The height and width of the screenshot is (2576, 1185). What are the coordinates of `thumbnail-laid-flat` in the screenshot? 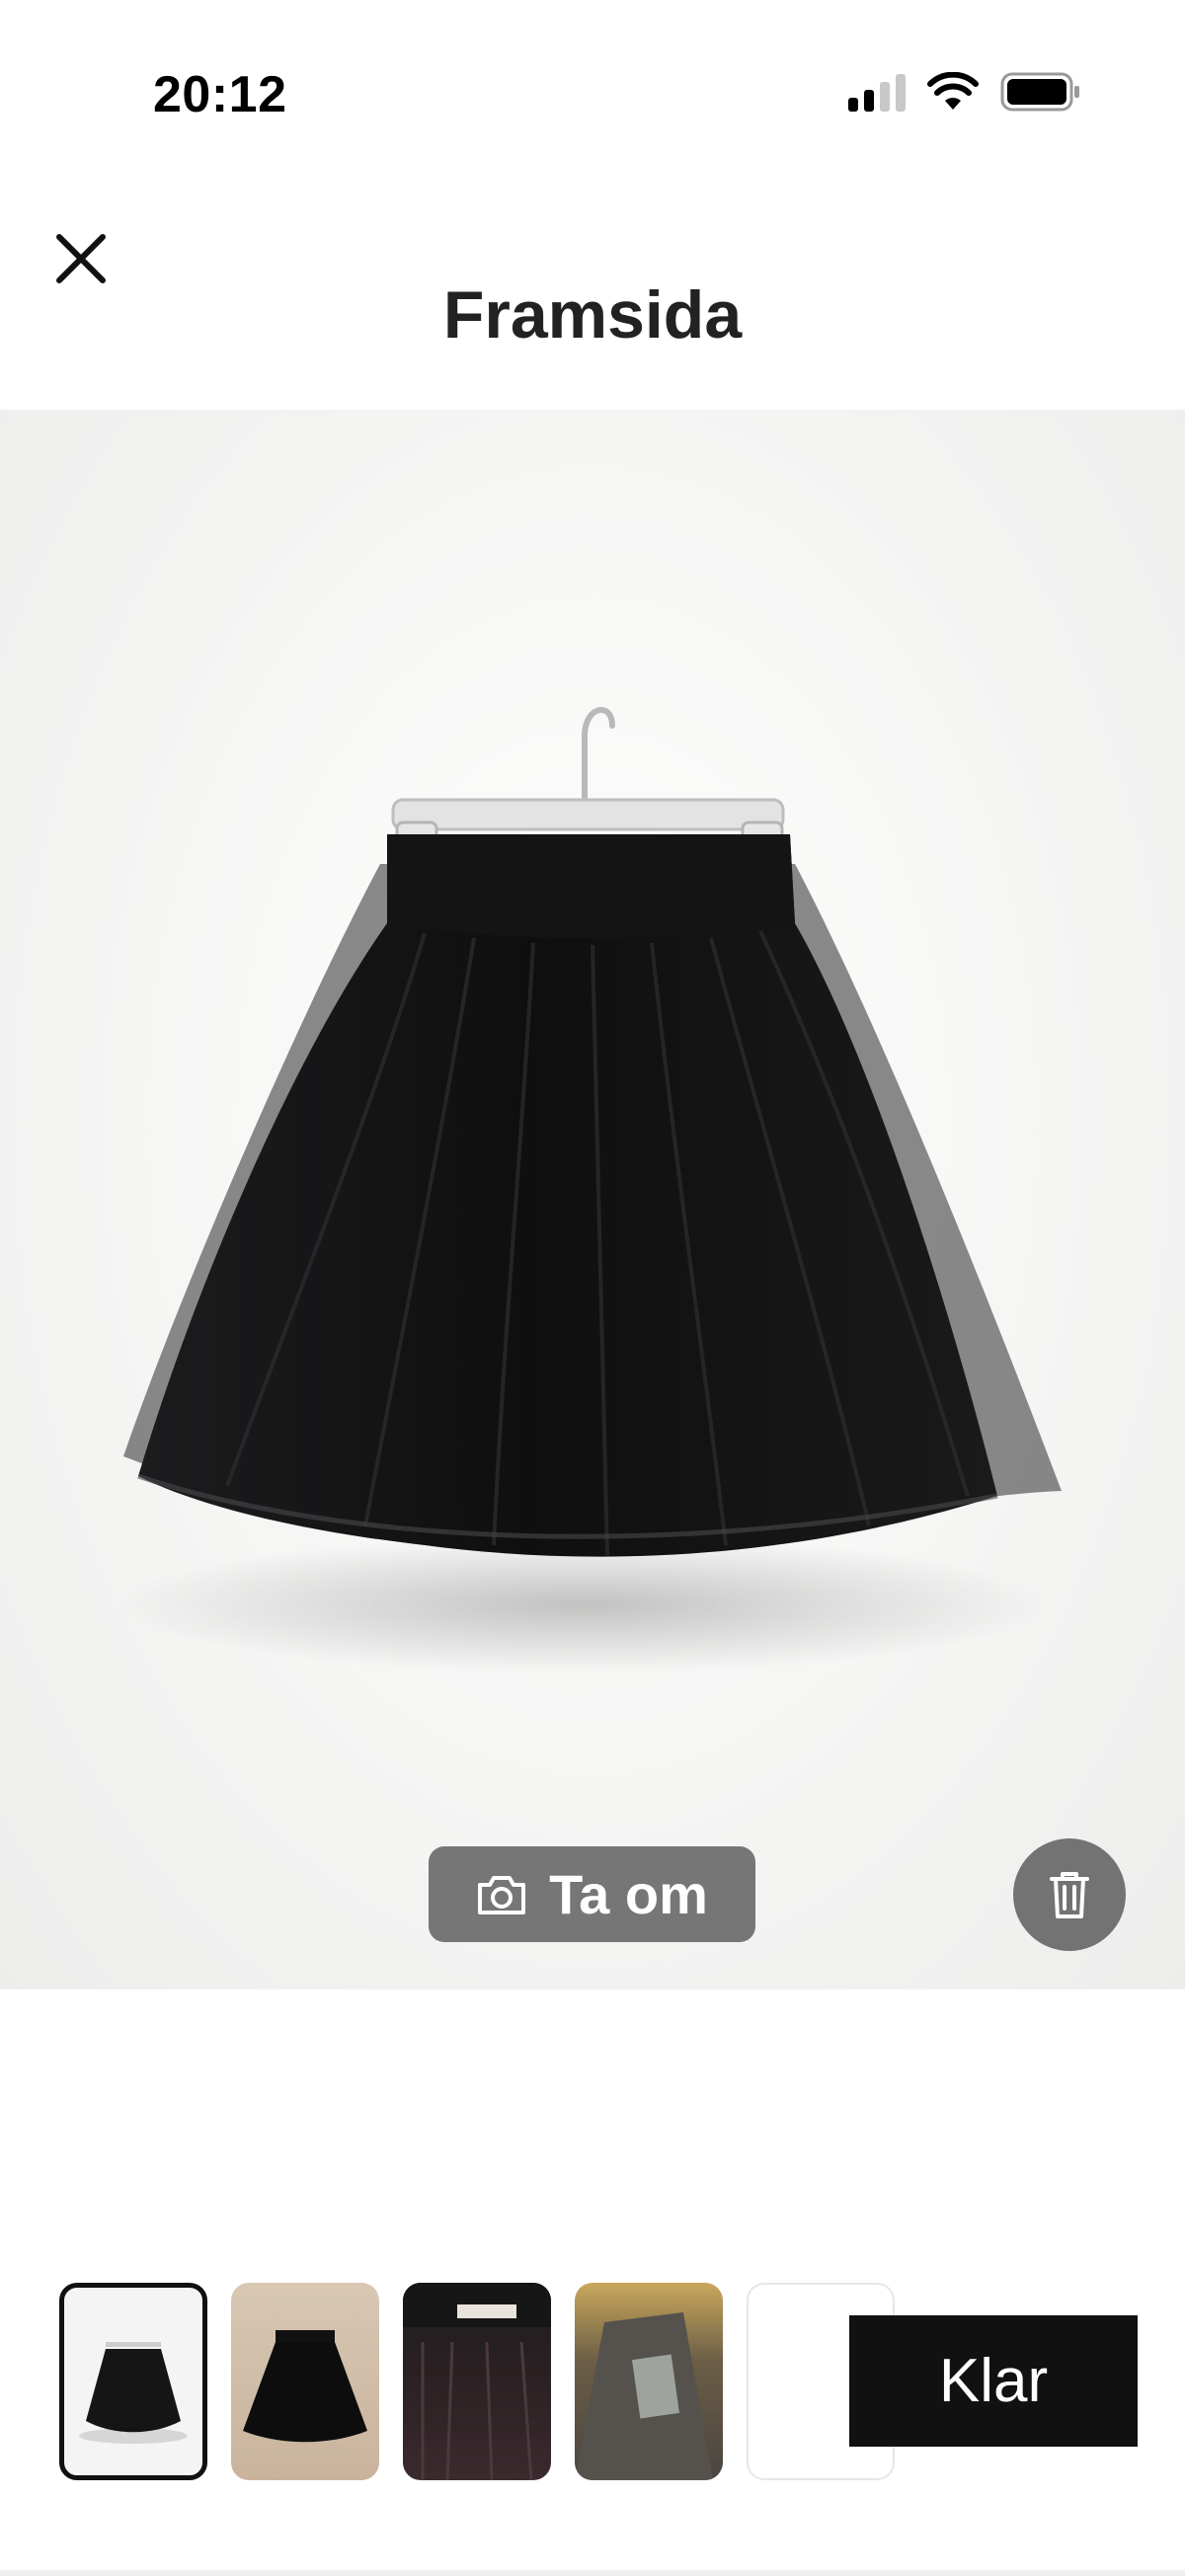 It's located at (305, 2381).